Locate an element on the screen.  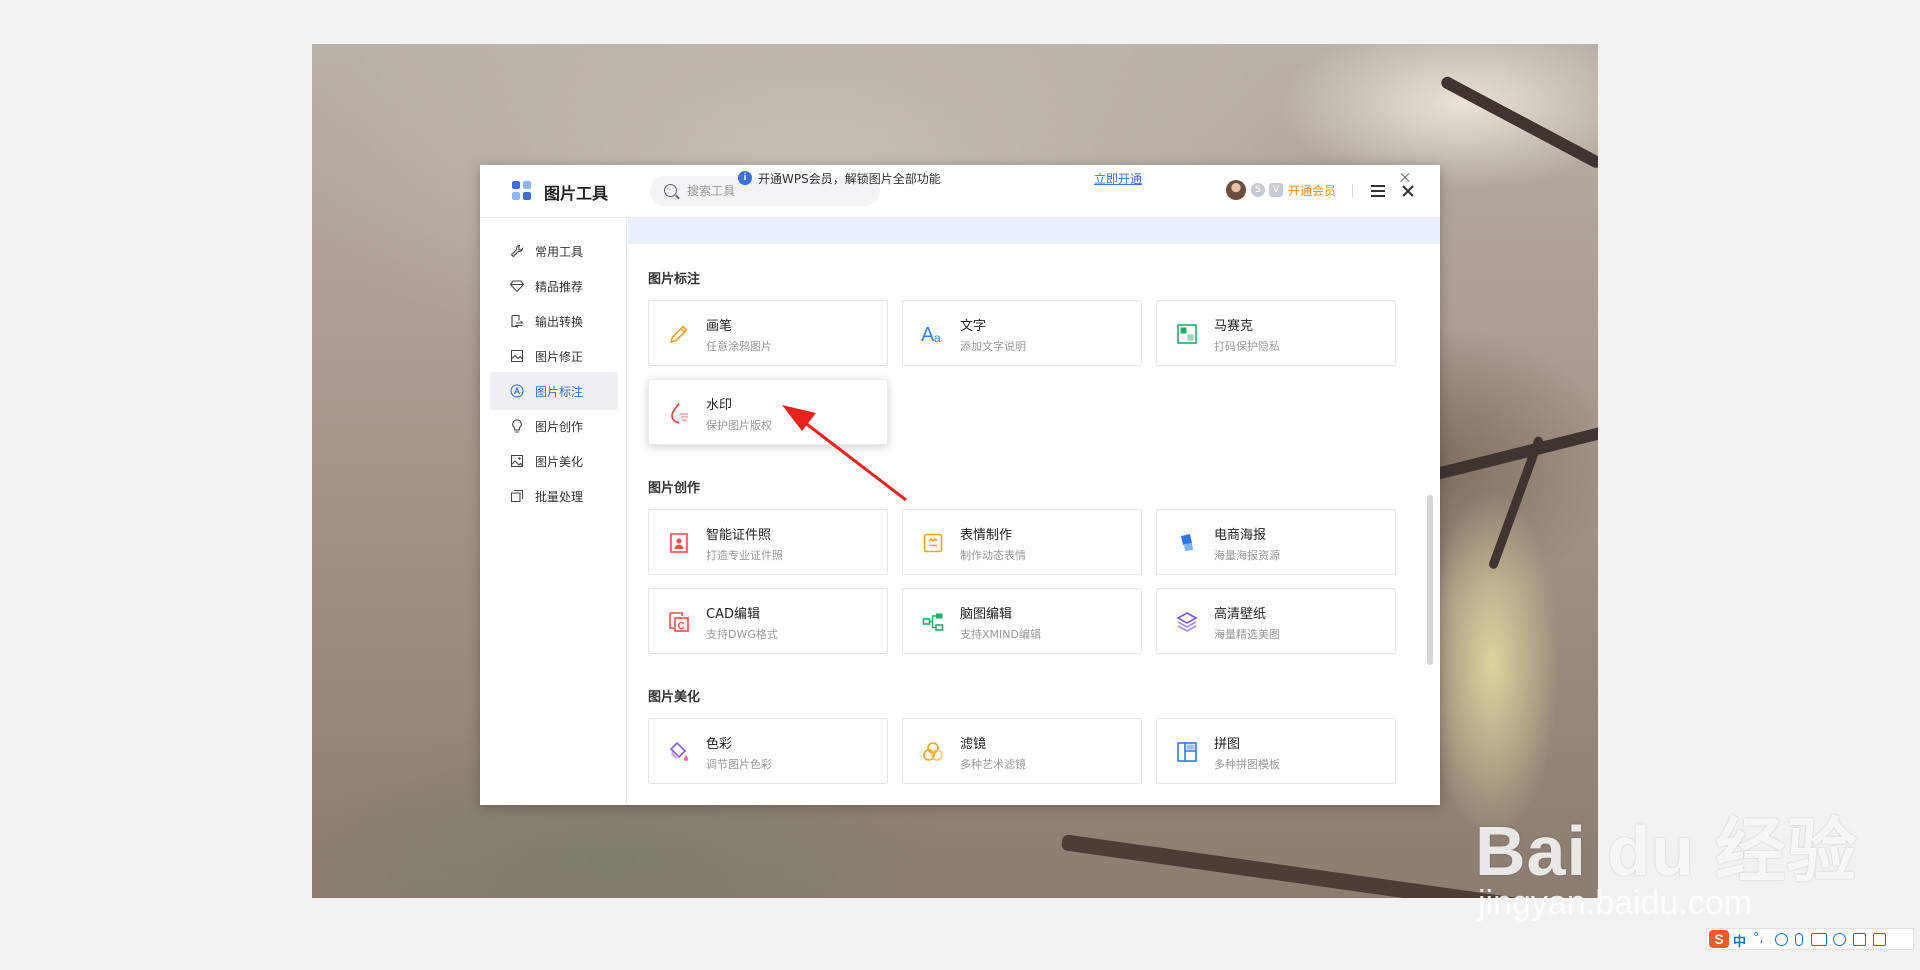
avatar is located at coordinates (1236, 190).